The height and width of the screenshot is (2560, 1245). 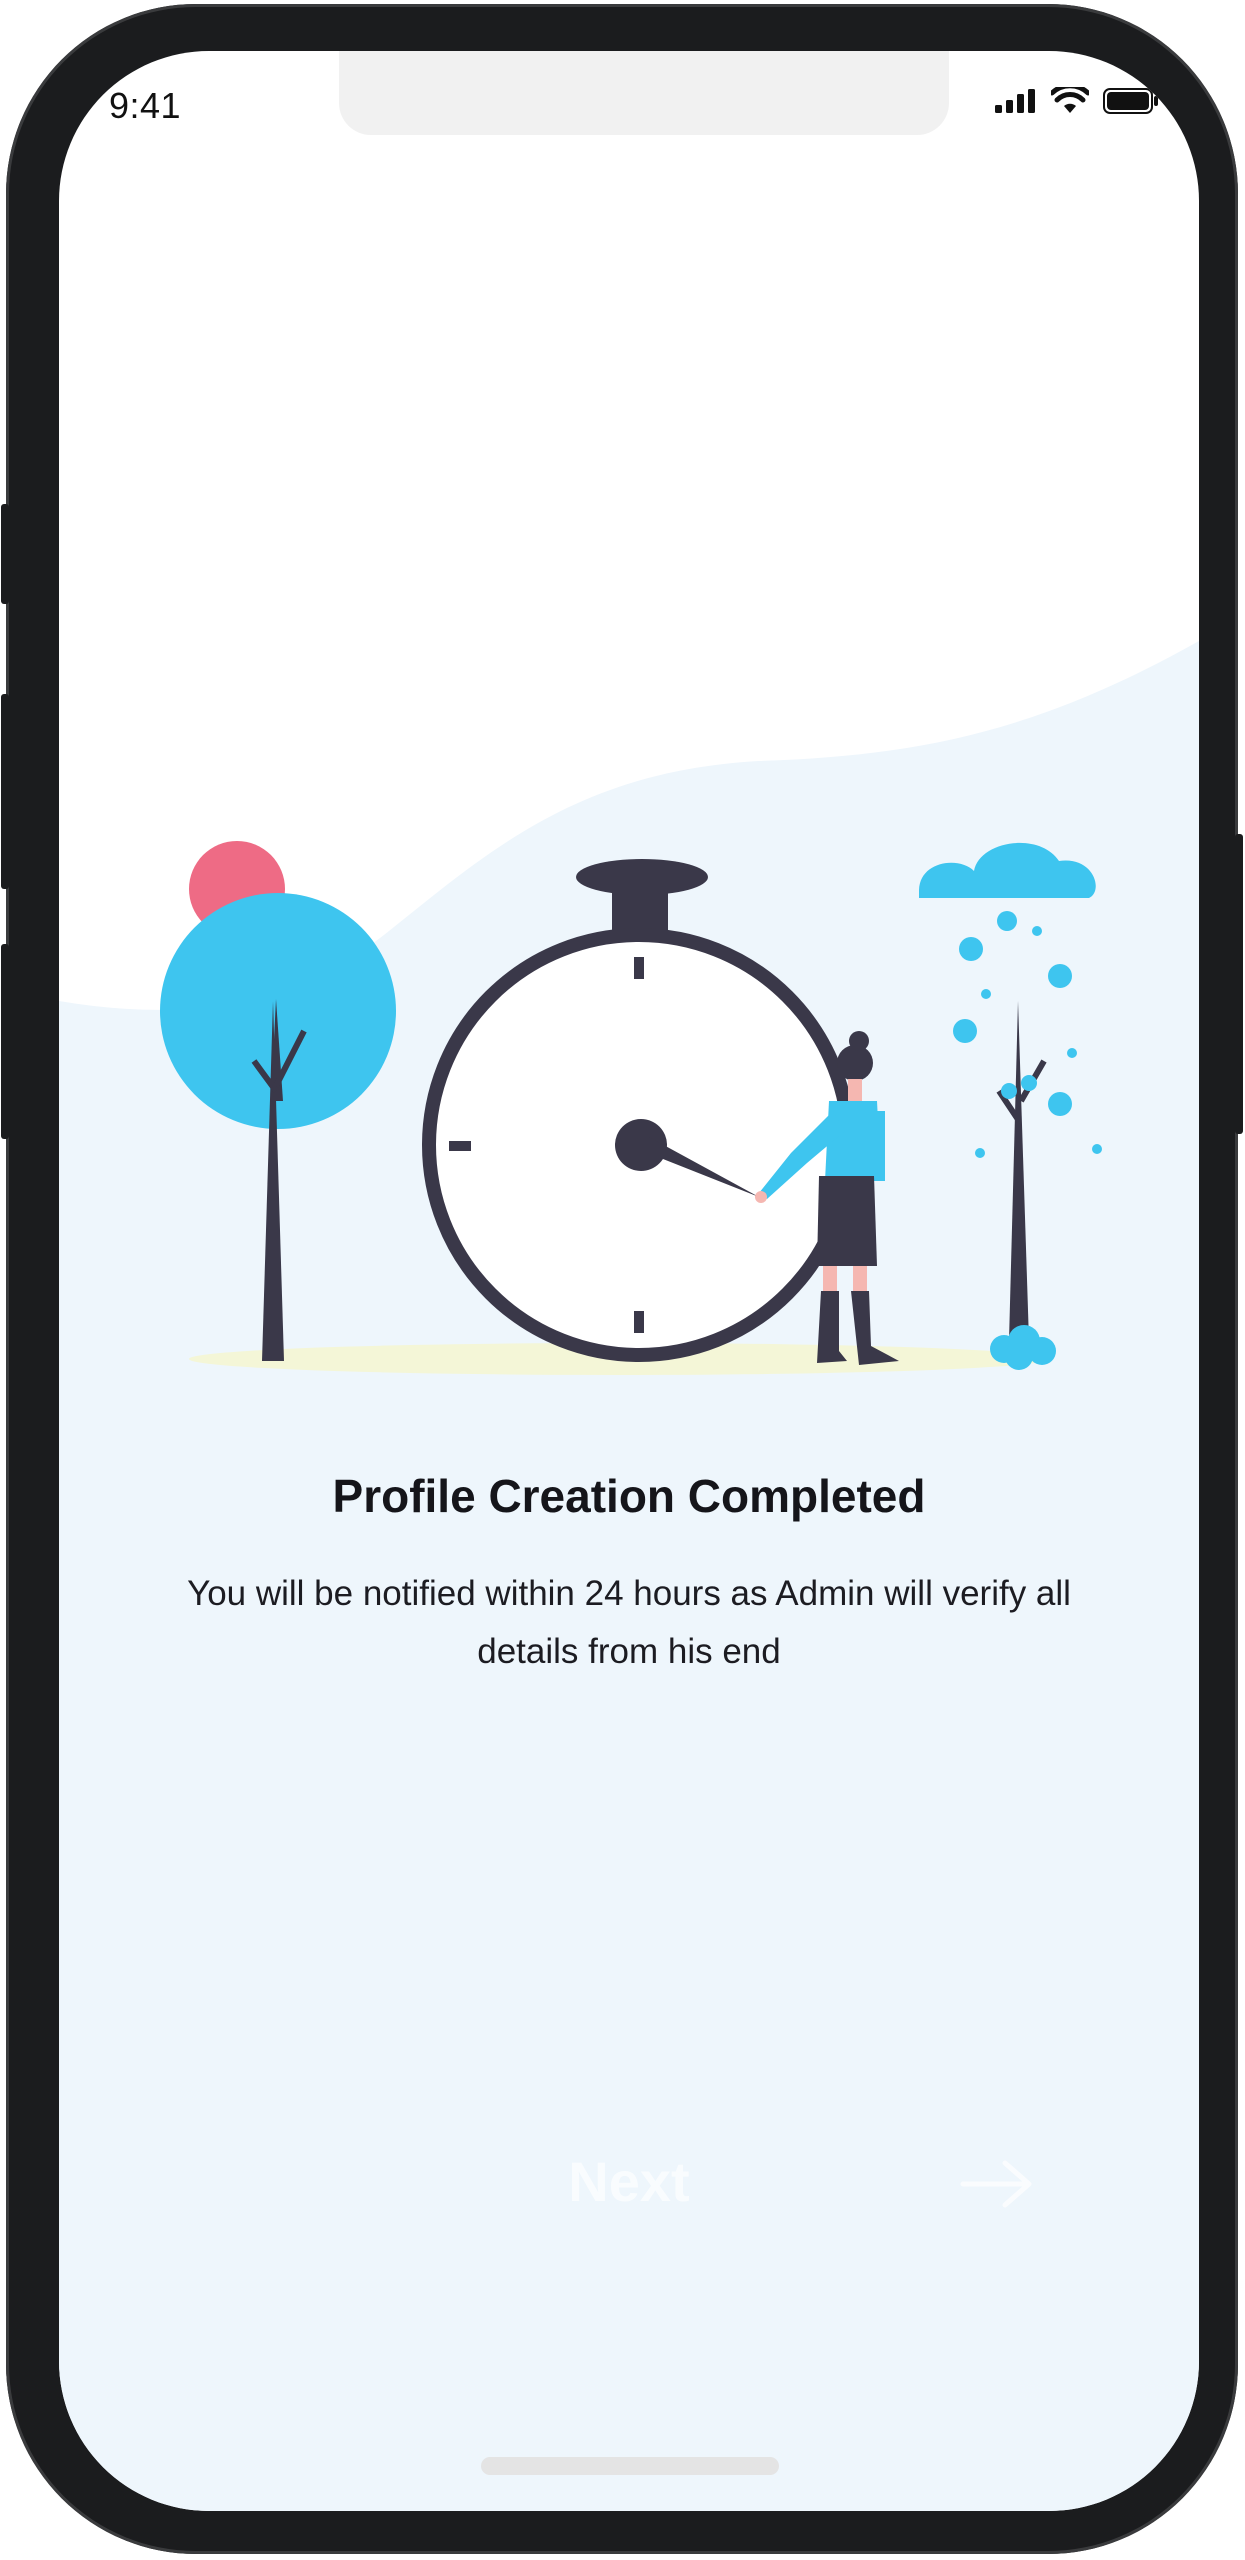 What do you see at coordinates (5, 791) in the screenshot?
I see `volume-up-button` at bounding box center [5, 791].